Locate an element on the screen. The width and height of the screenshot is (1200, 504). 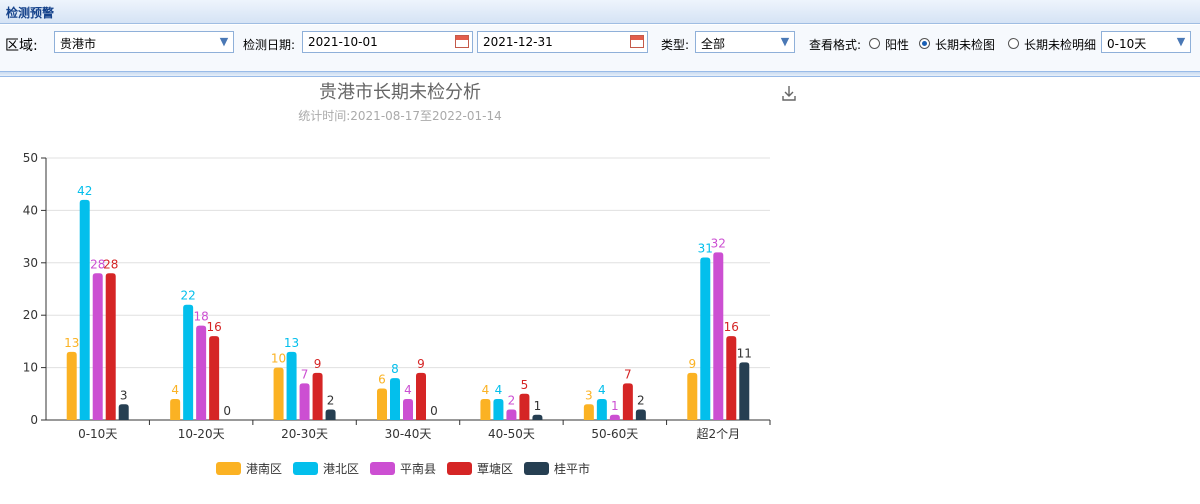
y-tick-label: 20 is located at coordinates (30, 315).